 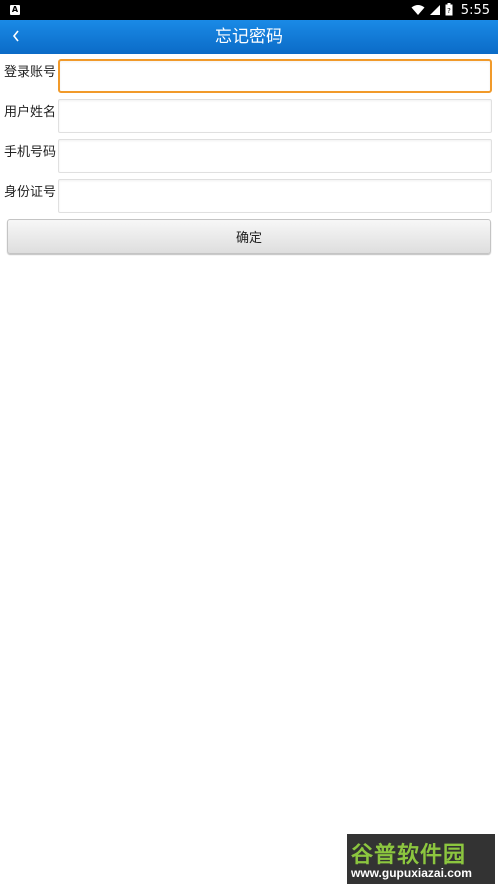 I want to click on battery-icon: ?, so click(x=449, y=10).